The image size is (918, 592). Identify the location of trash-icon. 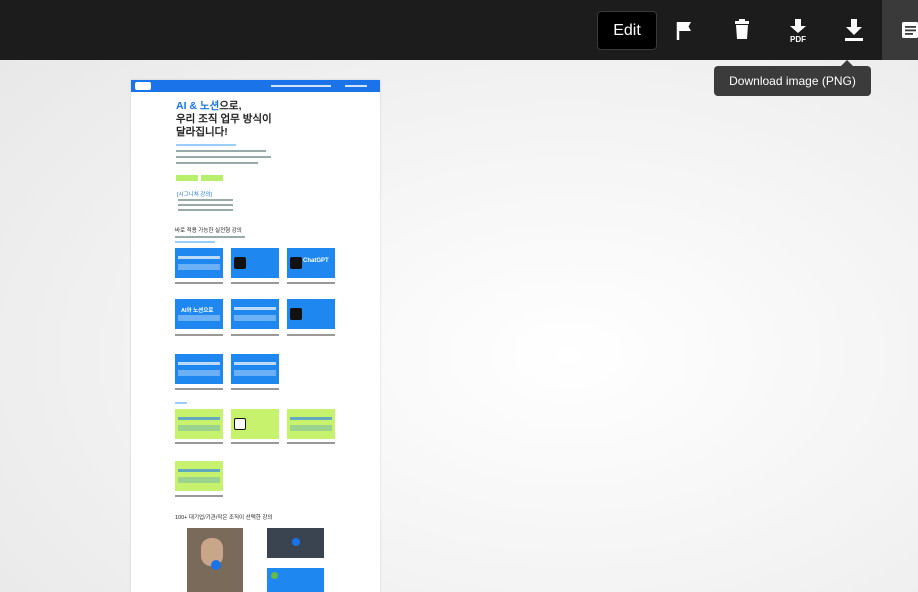
(742, 31).